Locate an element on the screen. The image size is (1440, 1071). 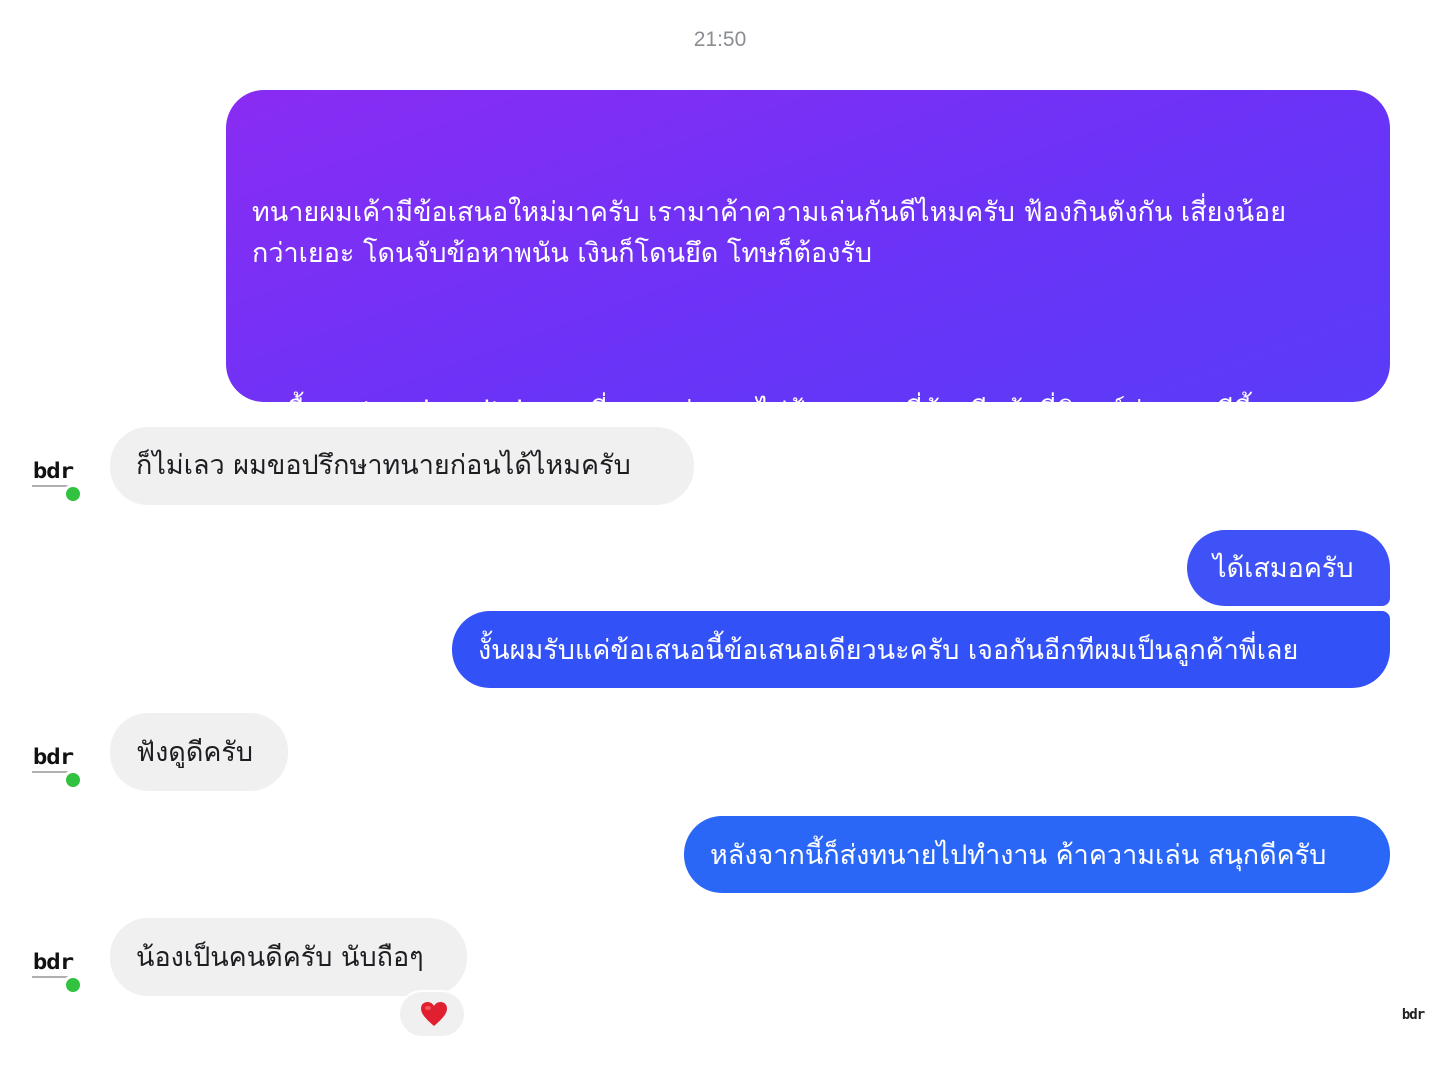
heart-icon is located at coordinates (434, 1014).